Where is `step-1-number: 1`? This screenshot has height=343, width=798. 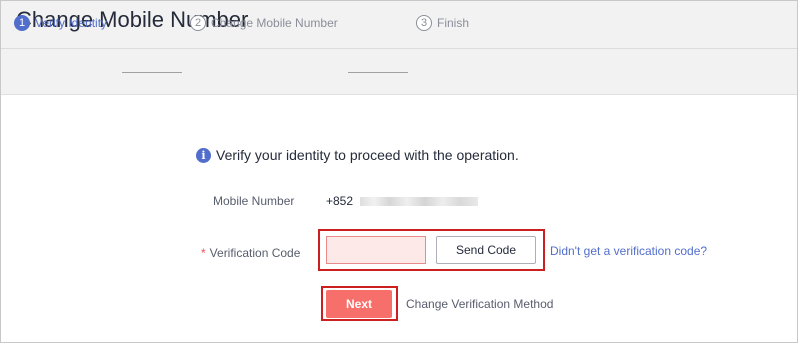 step-1-number: 1 is located at coordinates (22, 23).